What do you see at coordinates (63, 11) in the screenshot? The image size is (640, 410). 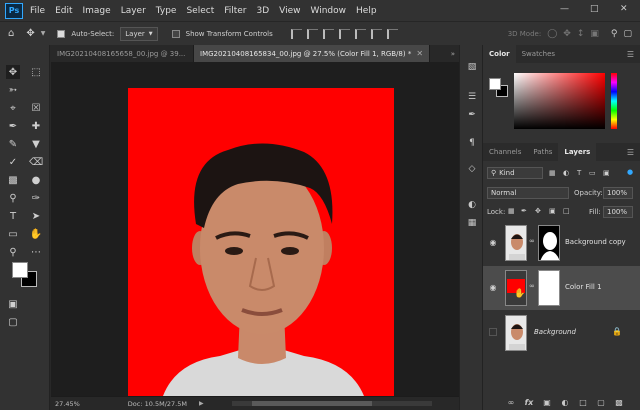 I see `menu-edit: Edit` at bounding box center [63, 11].